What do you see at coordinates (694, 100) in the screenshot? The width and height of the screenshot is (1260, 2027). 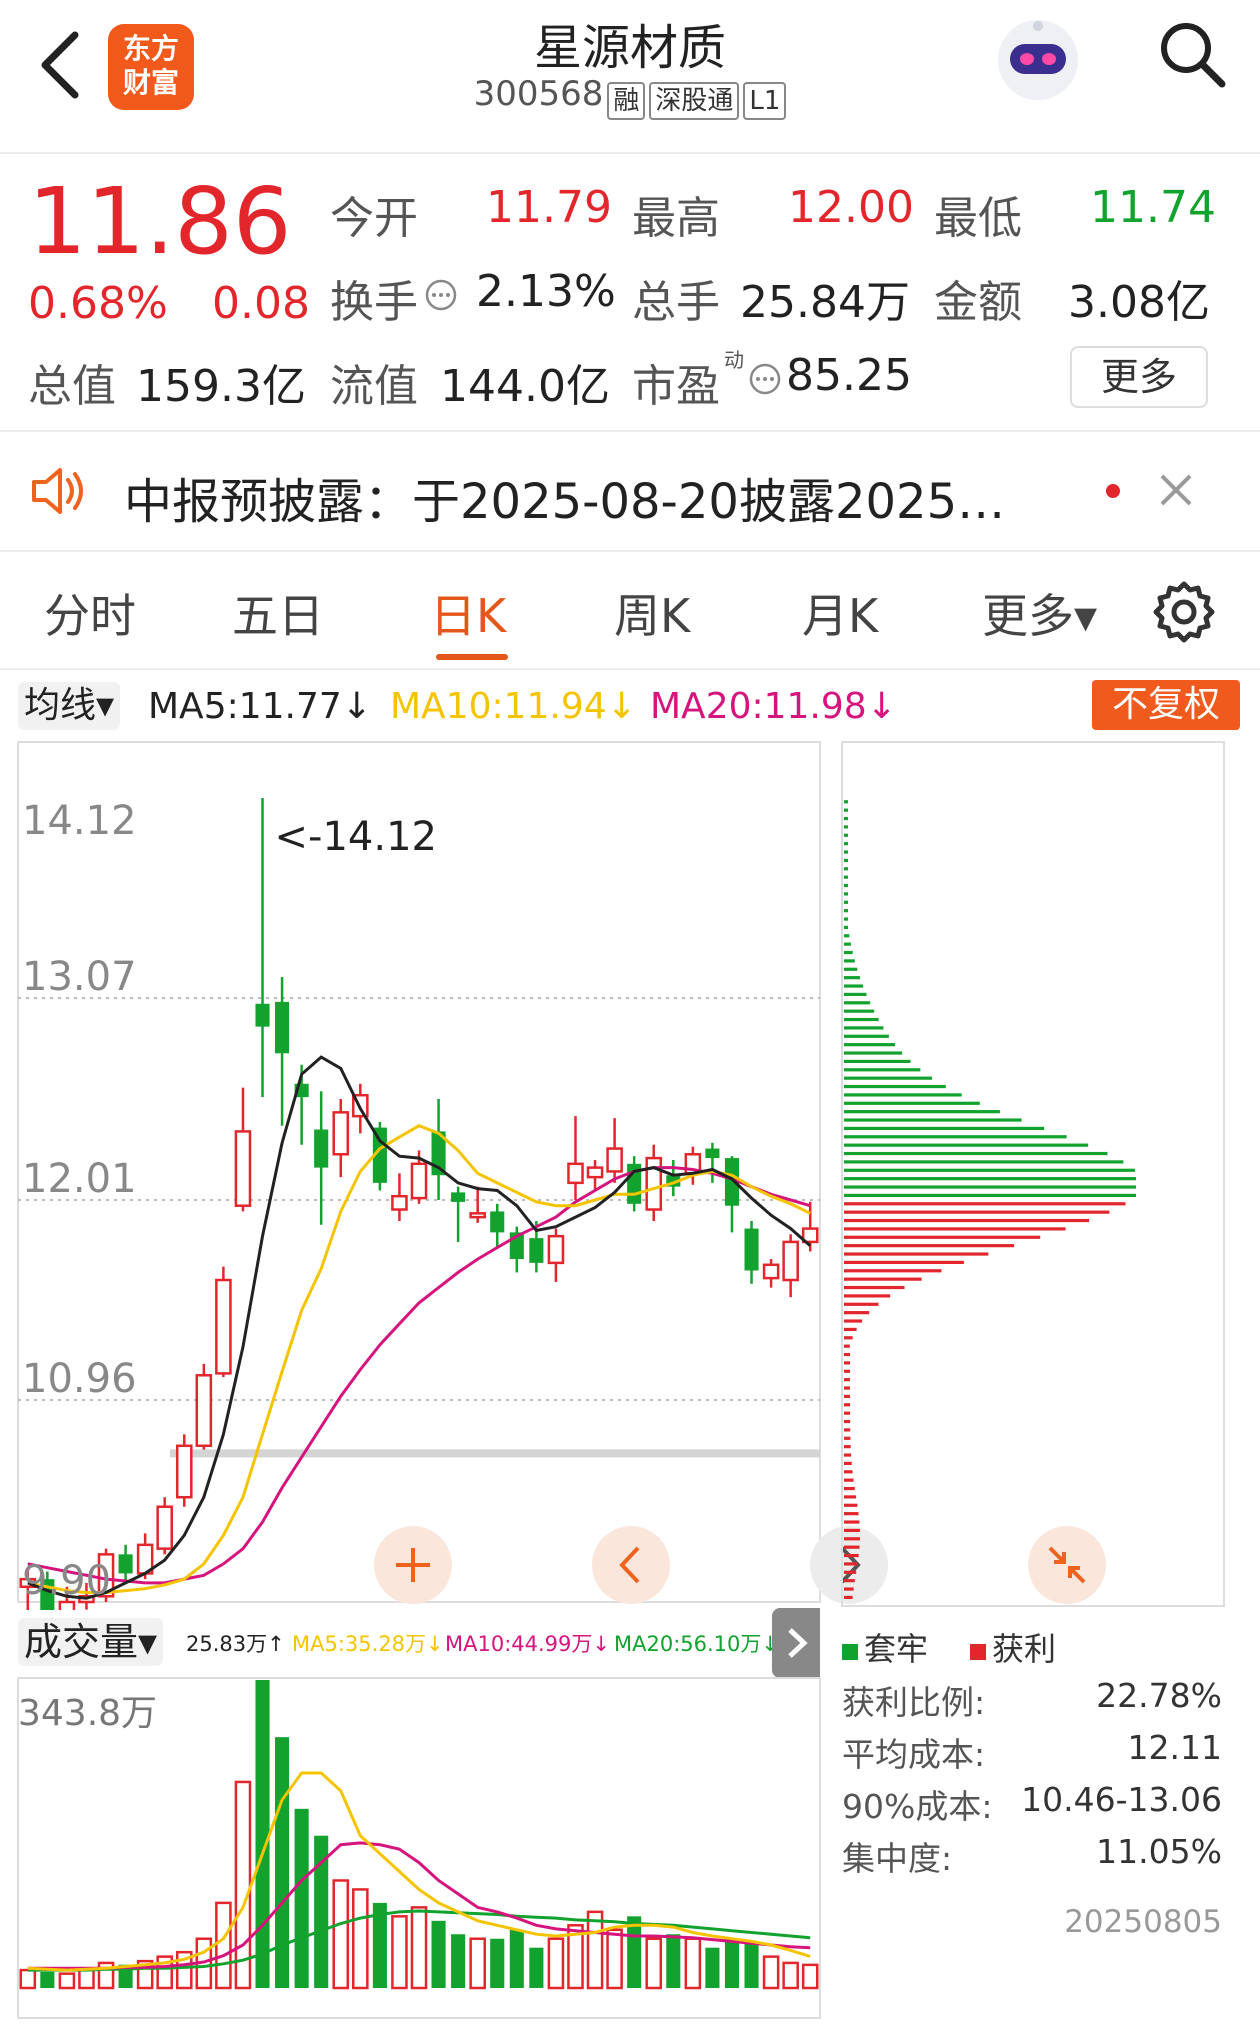 I see `tag-connect: 深股通` at bounding box center [694, 100].